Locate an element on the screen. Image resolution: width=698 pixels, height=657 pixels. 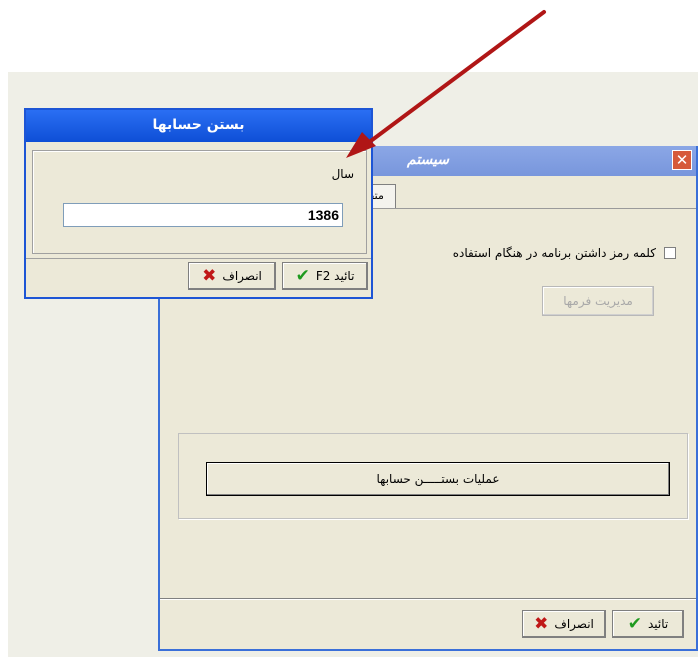
dialog-cancel-button: انصراف ✖ is located at coordinates (232, 276).